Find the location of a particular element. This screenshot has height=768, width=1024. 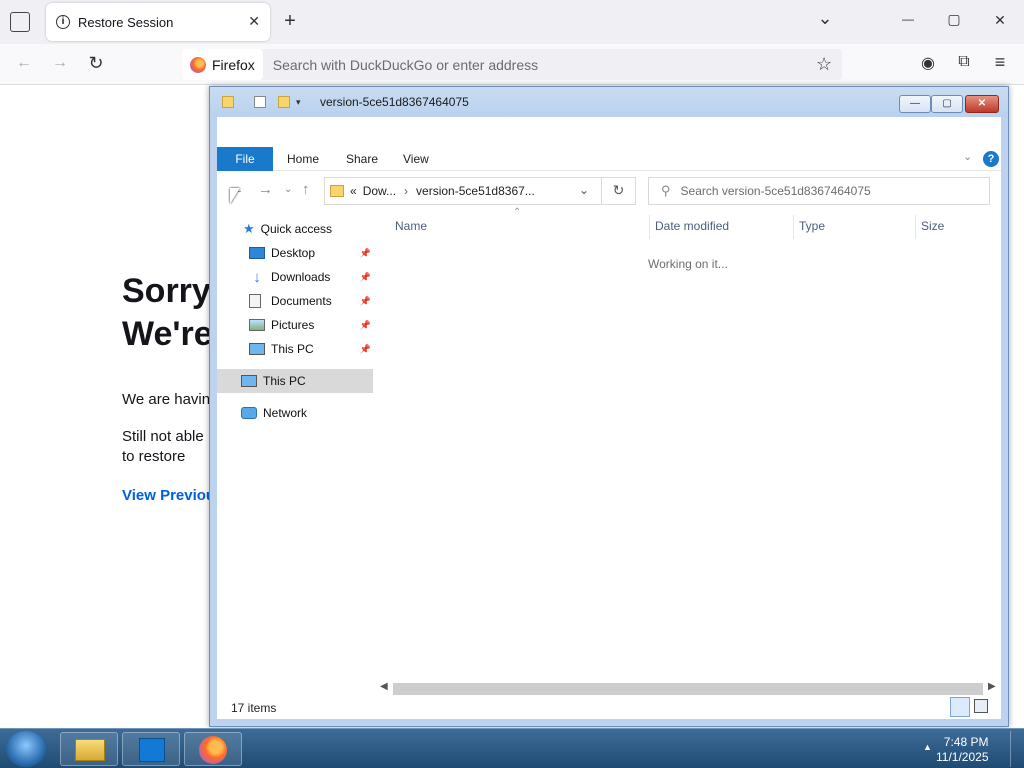

nav-label: Desktop is located at coordinates (293, 253).